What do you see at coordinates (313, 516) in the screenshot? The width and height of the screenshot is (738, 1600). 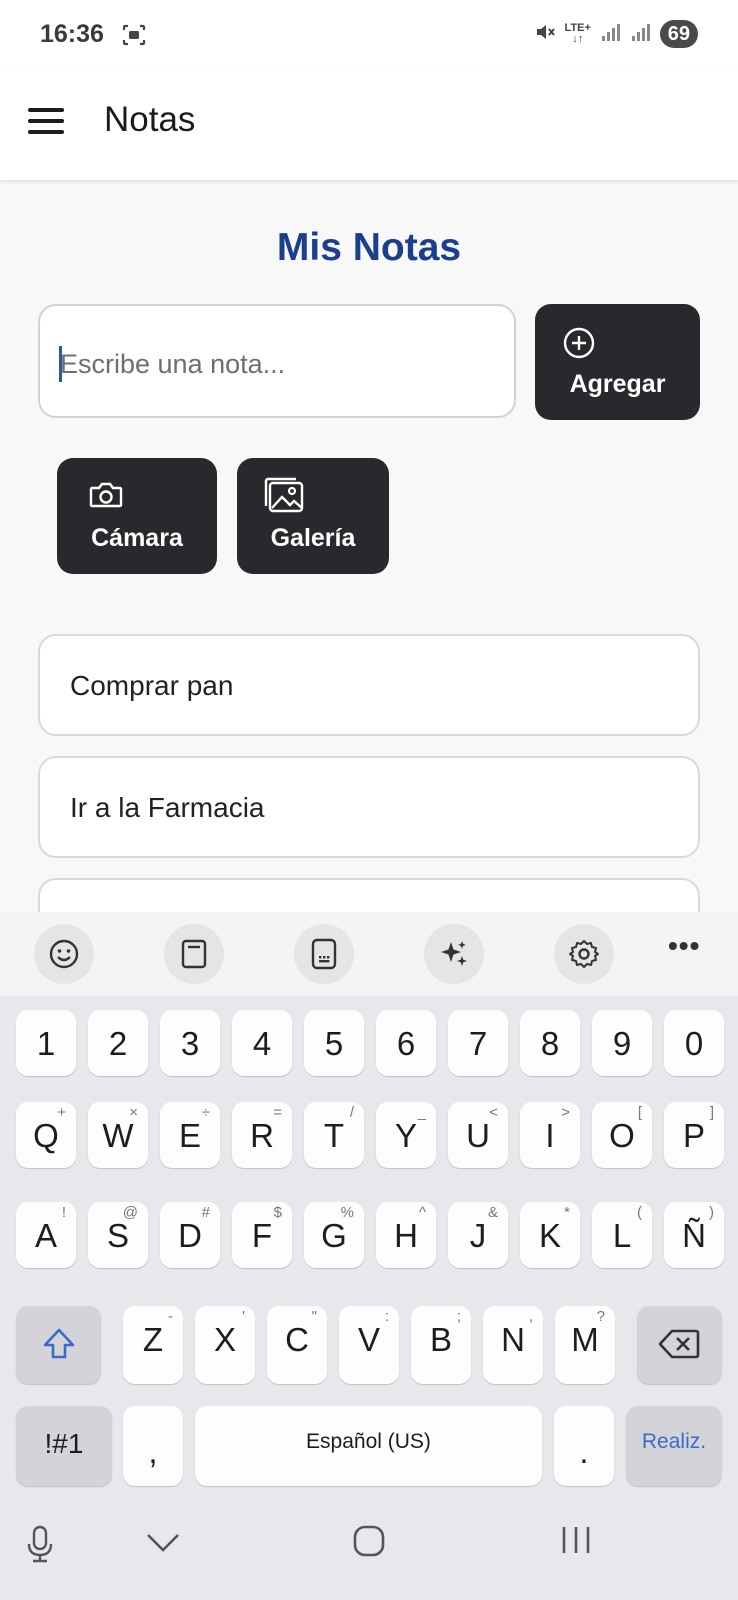 I see `gallery-button: Galería` at bounding box center [313, 516].